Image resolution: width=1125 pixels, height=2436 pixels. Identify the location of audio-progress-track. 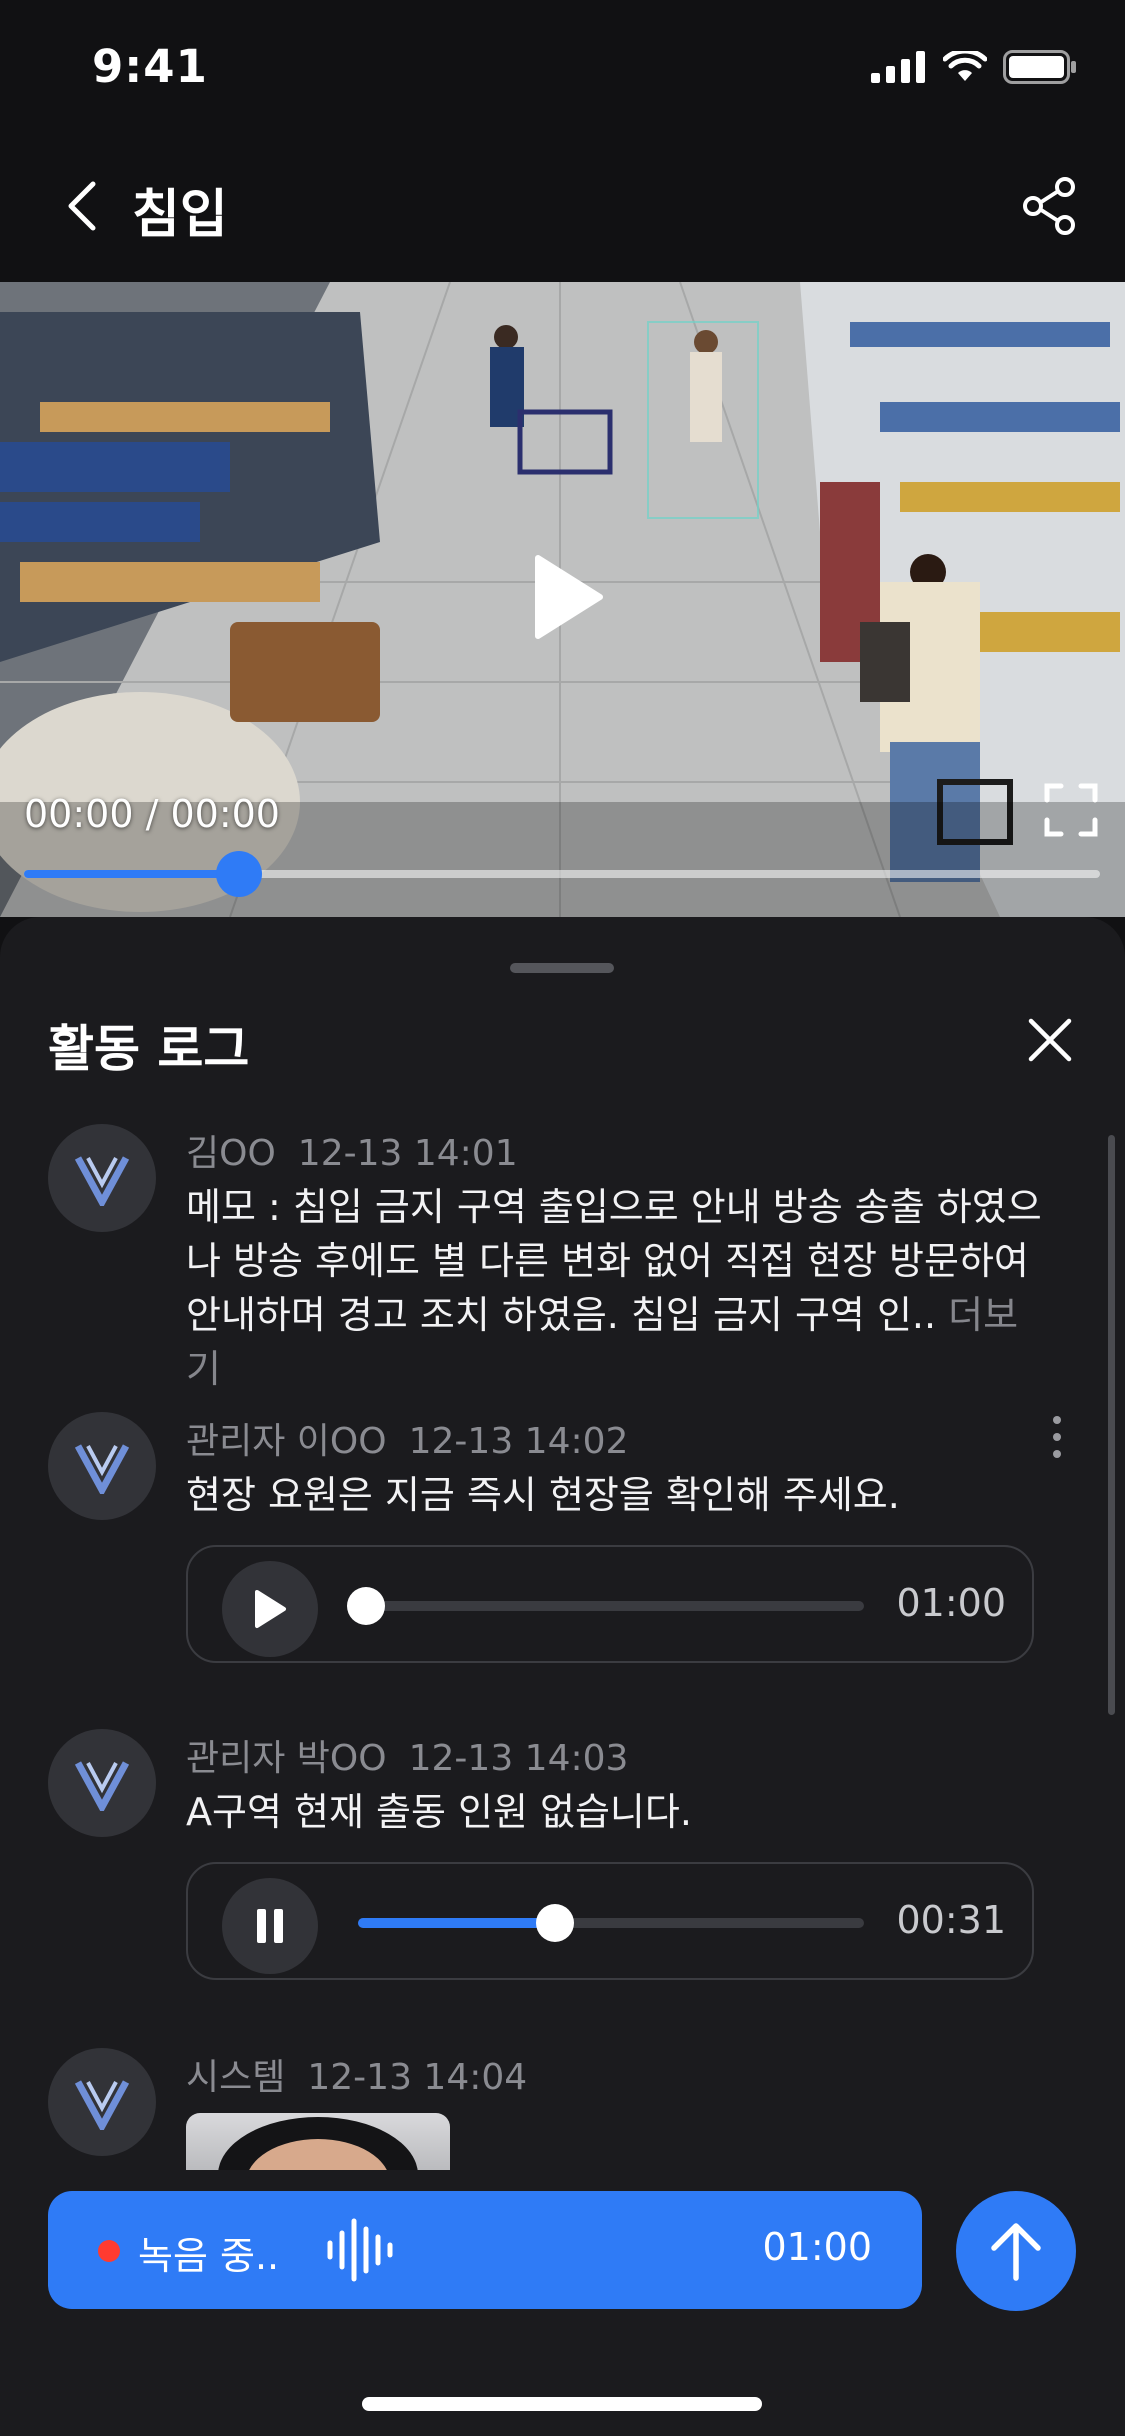
(611, 1606).